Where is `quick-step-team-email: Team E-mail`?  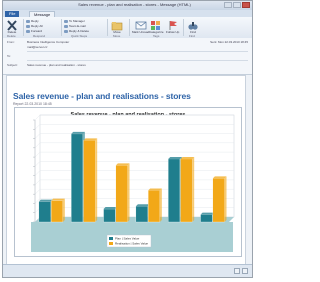 quick-step-team-email: Team E-mail is located at coordinates (75, 26).